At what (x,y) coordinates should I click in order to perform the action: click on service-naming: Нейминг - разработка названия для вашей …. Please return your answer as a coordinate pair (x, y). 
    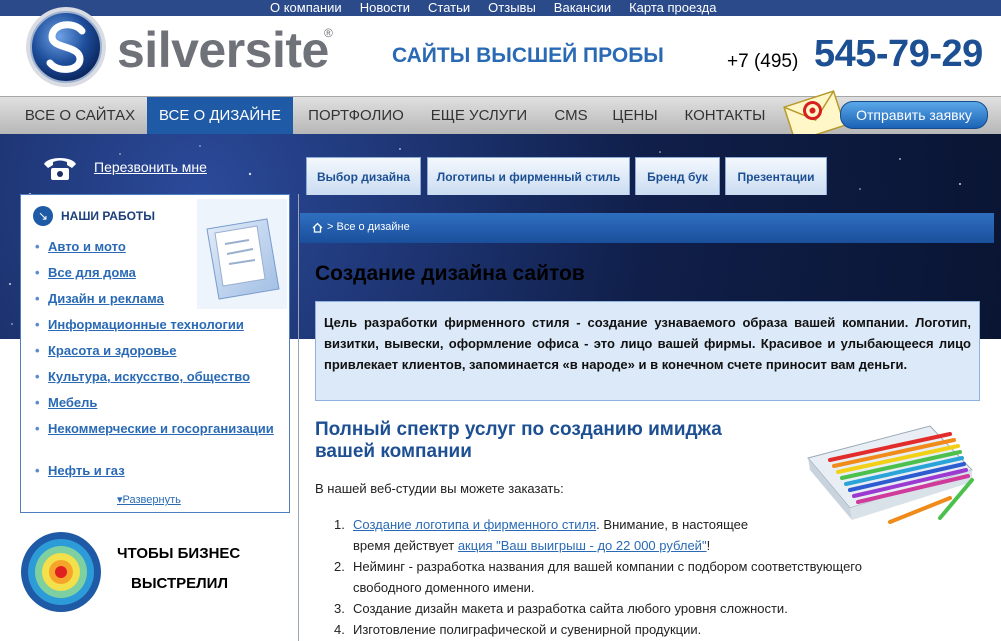
    Looking at the image, I should click on (607, 577).